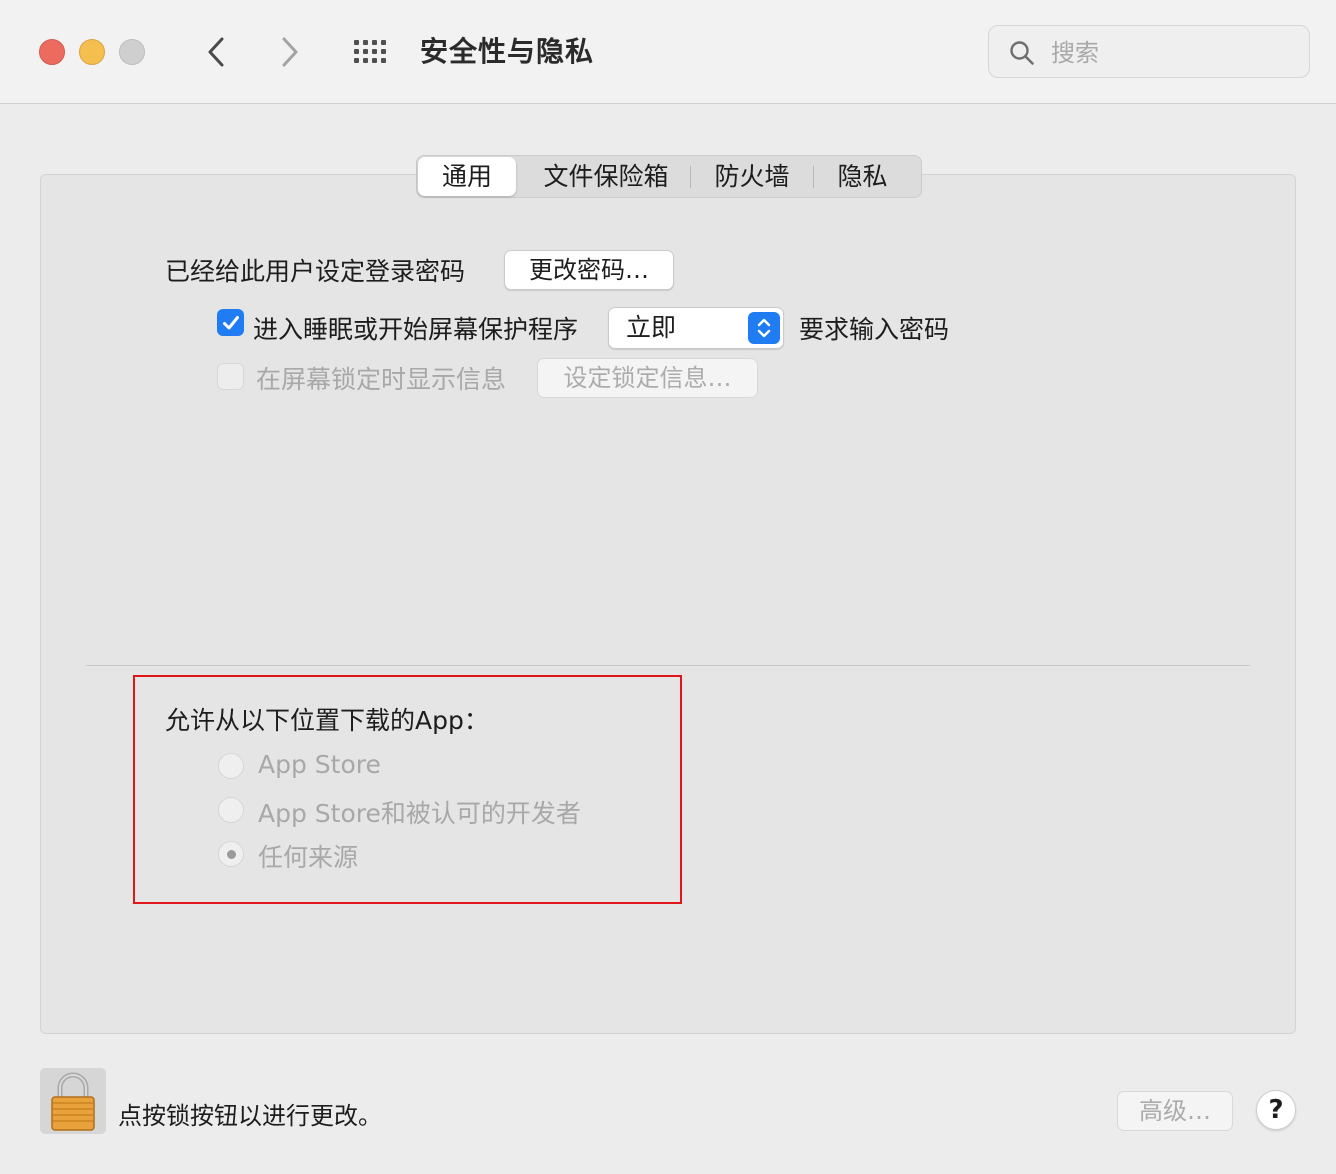 This screenshot has height=1174, width=1336. What do you see at coordinates (696, 328) in the screenshot?
I see `password-delay-select: 立即` at bounding box center [696, 328].